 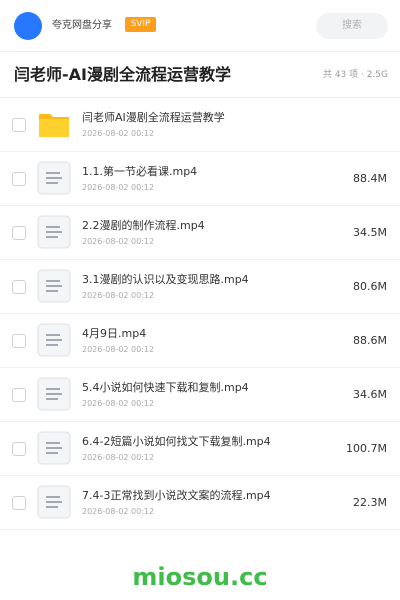 What do you see at coordinates (140, 24) in the screenshot?
I see `svip-badge: SVIP` at bounding box center [140, 24].